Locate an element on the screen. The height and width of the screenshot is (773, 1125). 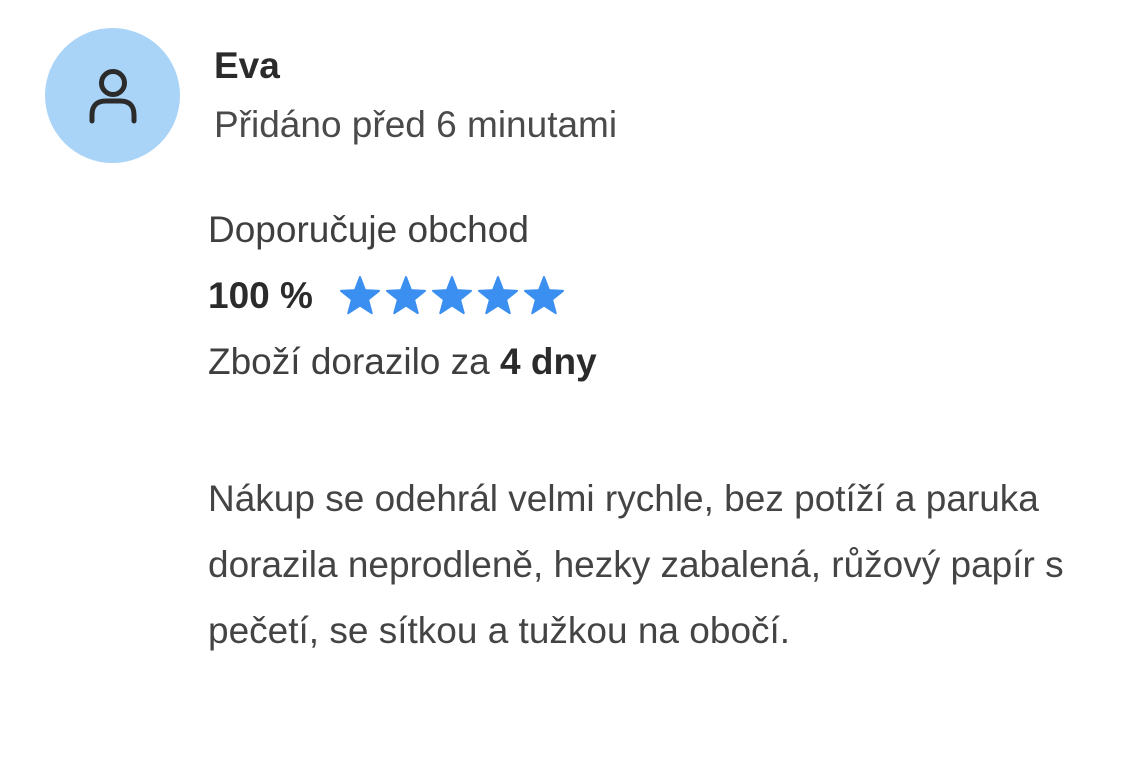
rating-row: 100 % is located at coordinates (387, 296).